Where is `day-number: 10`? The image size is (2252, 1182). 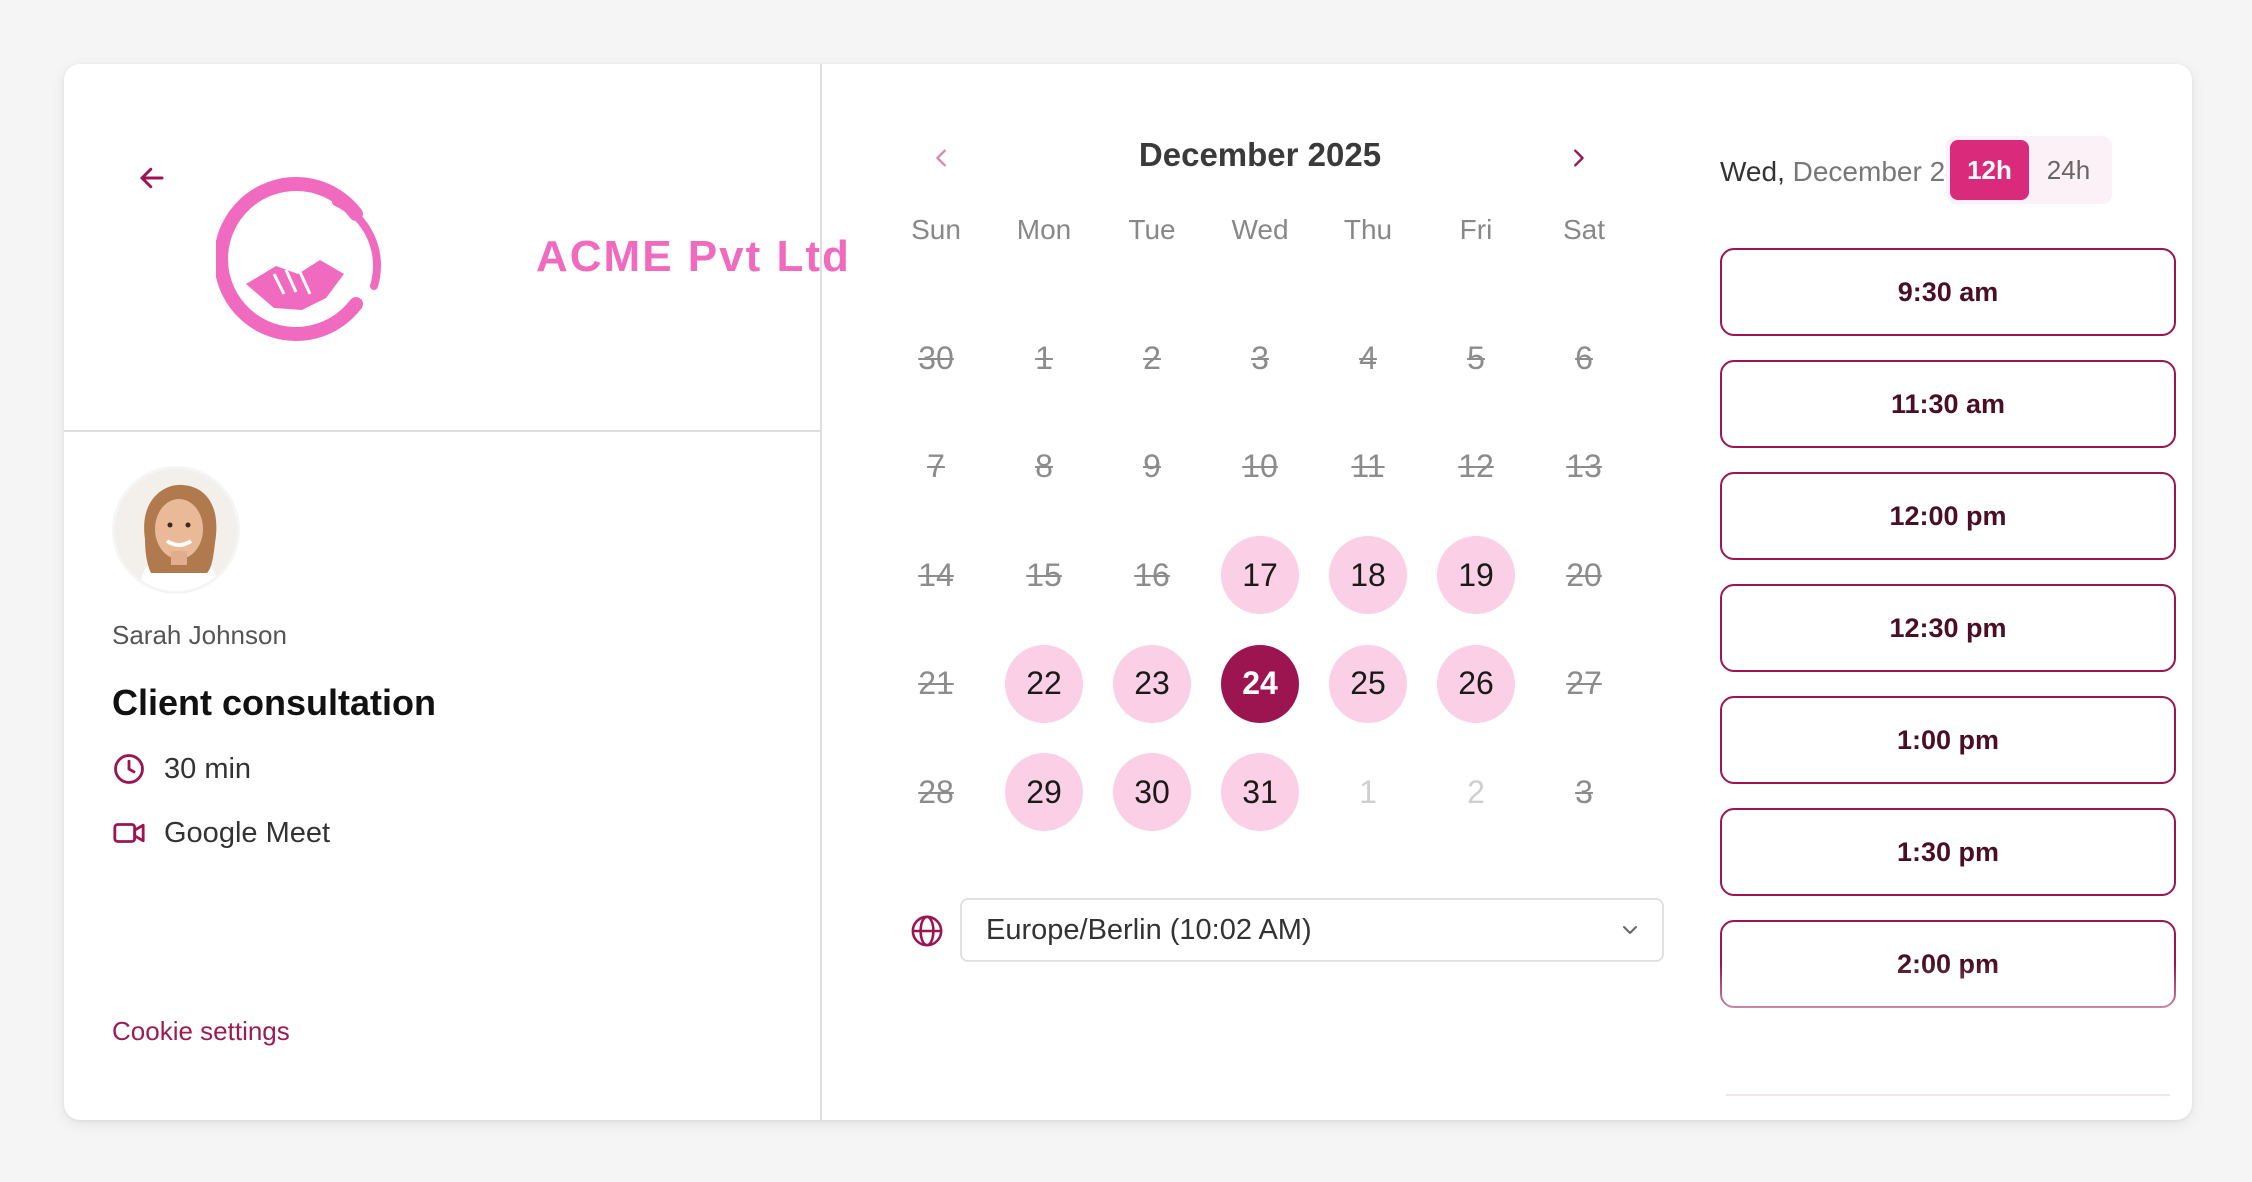
day-number: 10 is located at coordinates (1260, 466).